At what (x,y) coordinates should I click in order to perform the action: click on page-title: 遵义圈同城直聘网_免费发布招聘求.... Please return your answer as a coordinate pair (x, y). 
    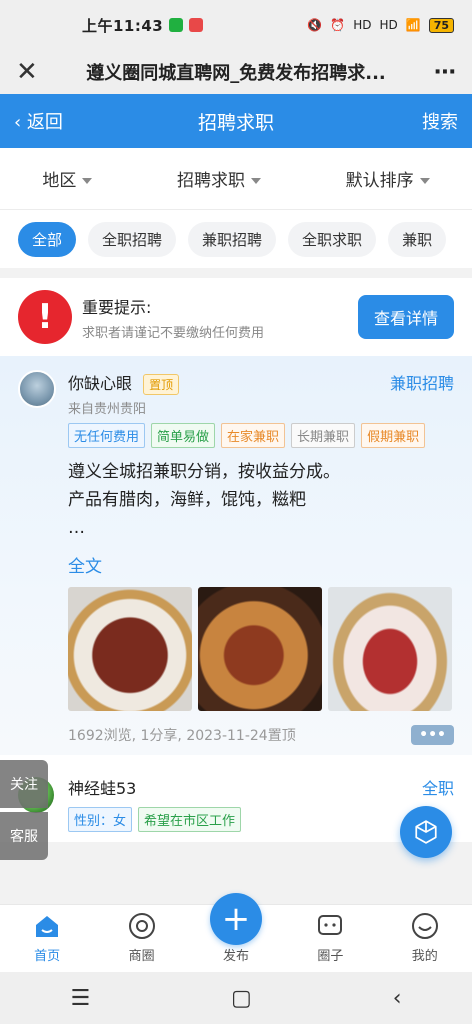
    Looking at the image, I should click on (236, 73).